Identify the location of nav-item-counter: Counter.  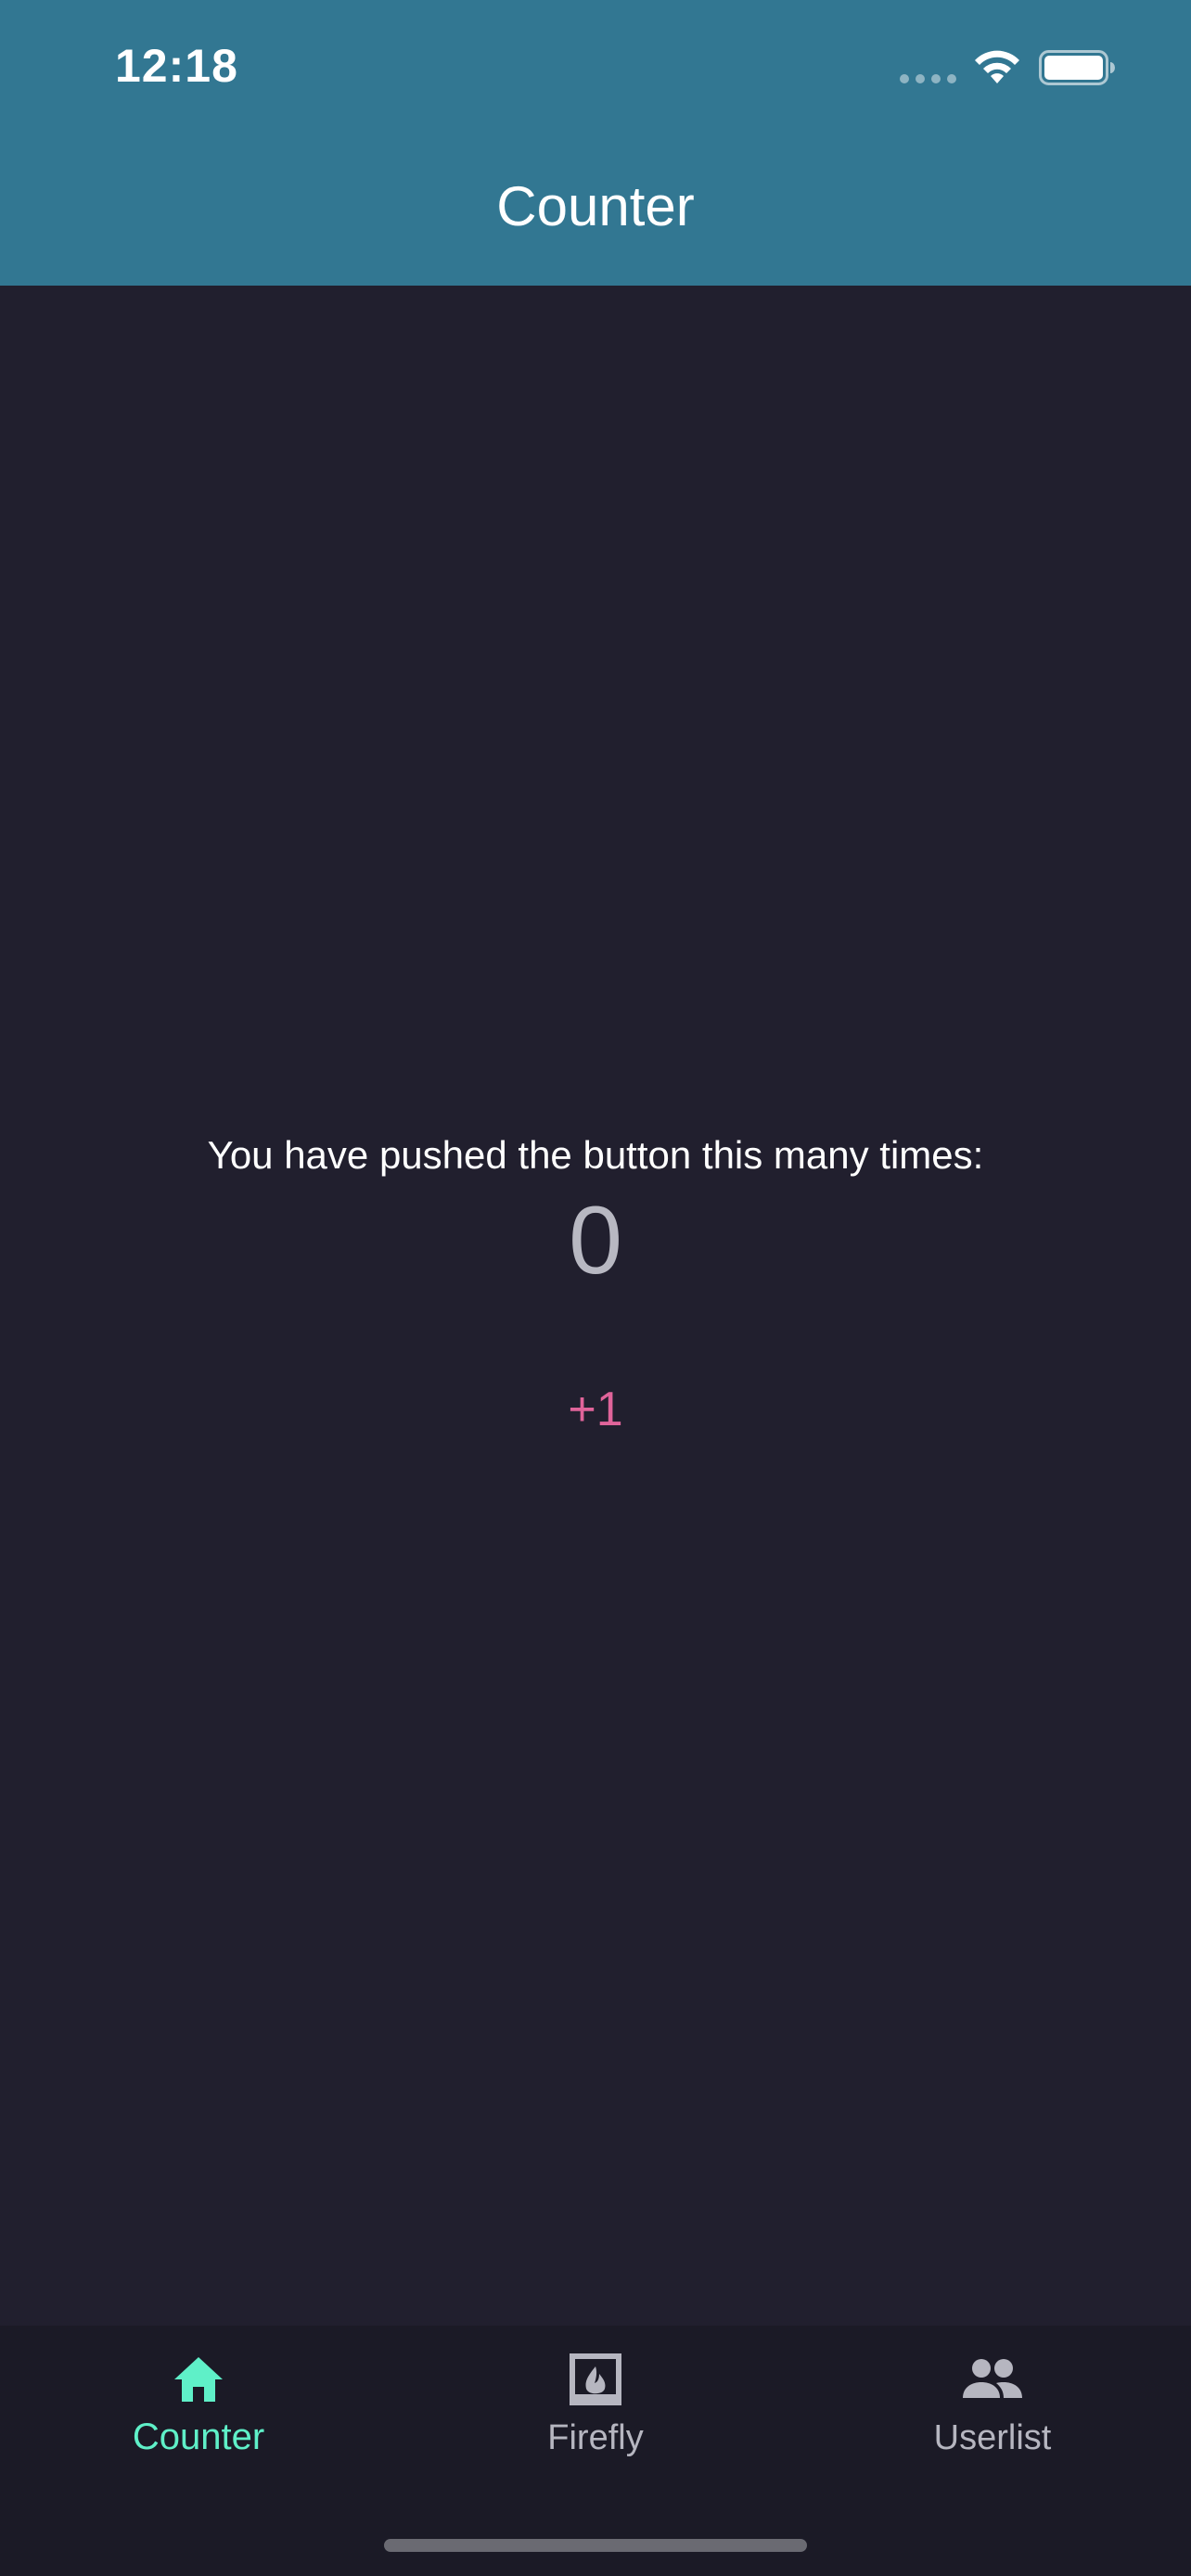
(198, 2419).